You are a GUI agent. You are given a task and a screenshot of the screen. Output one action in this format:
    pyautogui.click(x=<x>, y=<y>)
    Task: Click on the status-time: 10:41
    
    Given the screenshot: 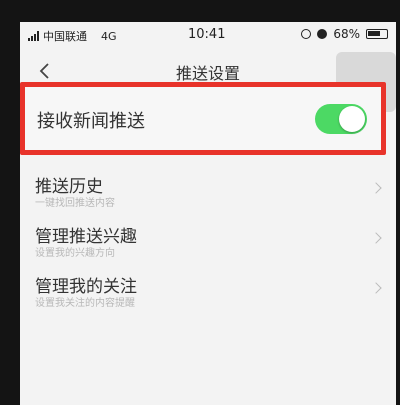 What is the action you would take?
    pyautogui.click(x=207, y=34)
    